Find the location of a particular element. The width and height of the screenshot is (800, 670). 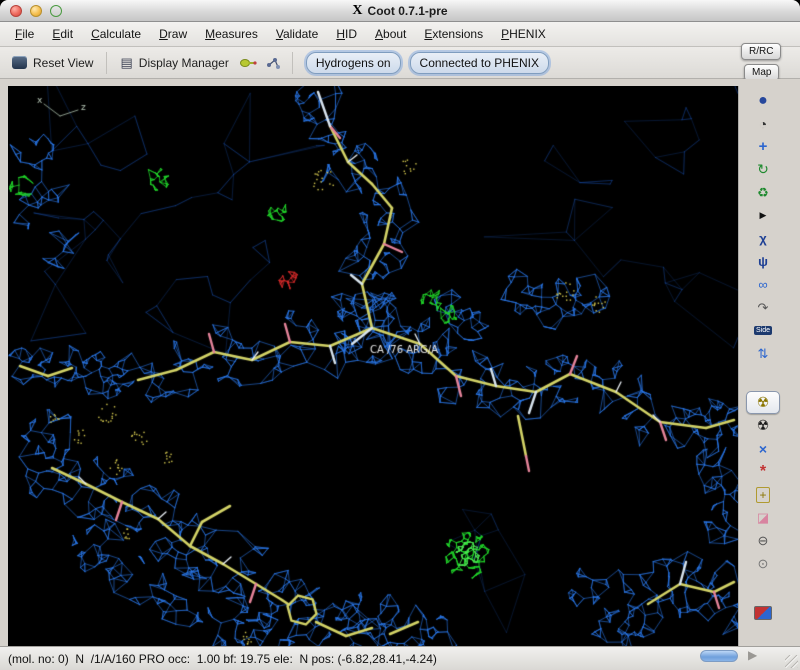

model-ball-icon: ● is located at coordinates (763, 100).